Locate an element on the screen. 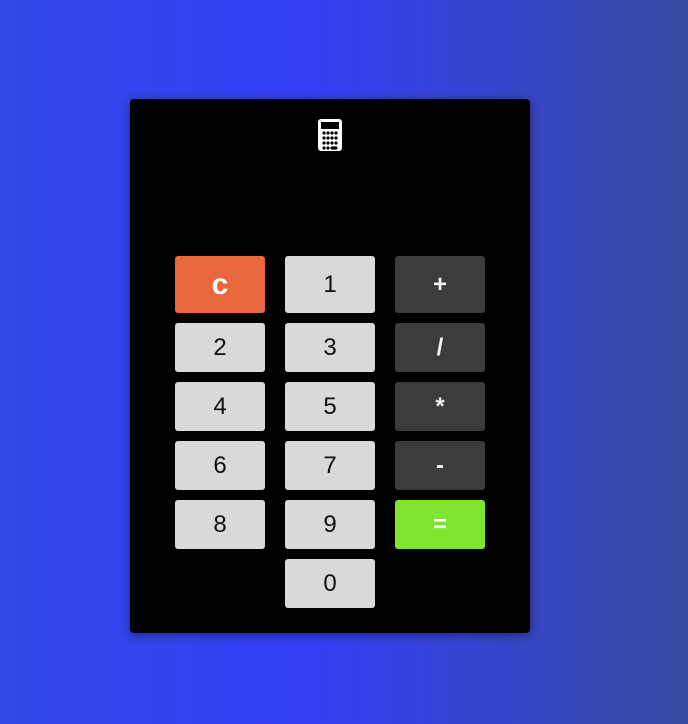 The height and width of the screenshot is (724, 688). digit-8-button: 8 is located at coordinates (220, 524).